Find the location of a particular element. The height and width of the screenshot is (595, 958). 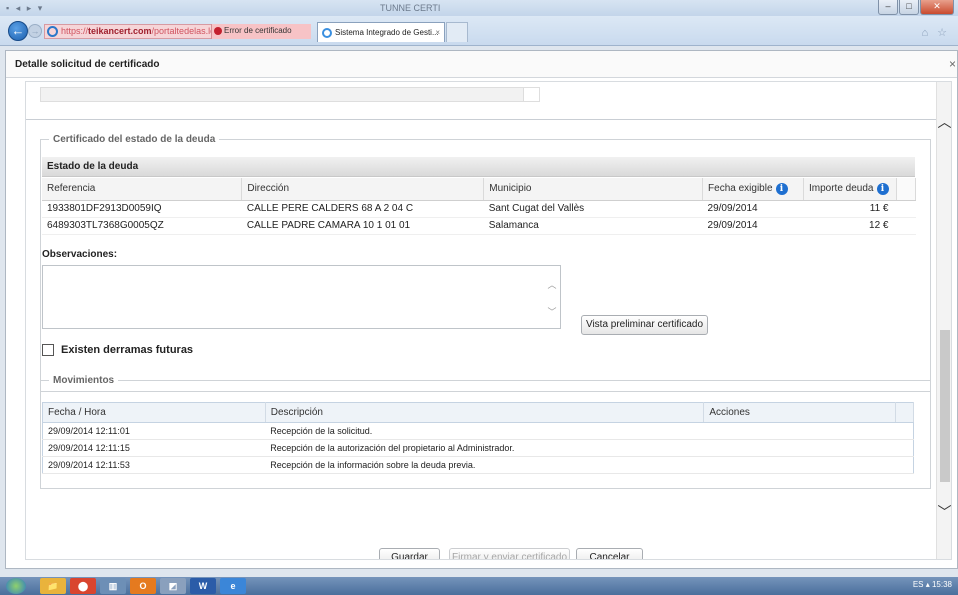

ie-icon: e is located at coordinates (233, 586).